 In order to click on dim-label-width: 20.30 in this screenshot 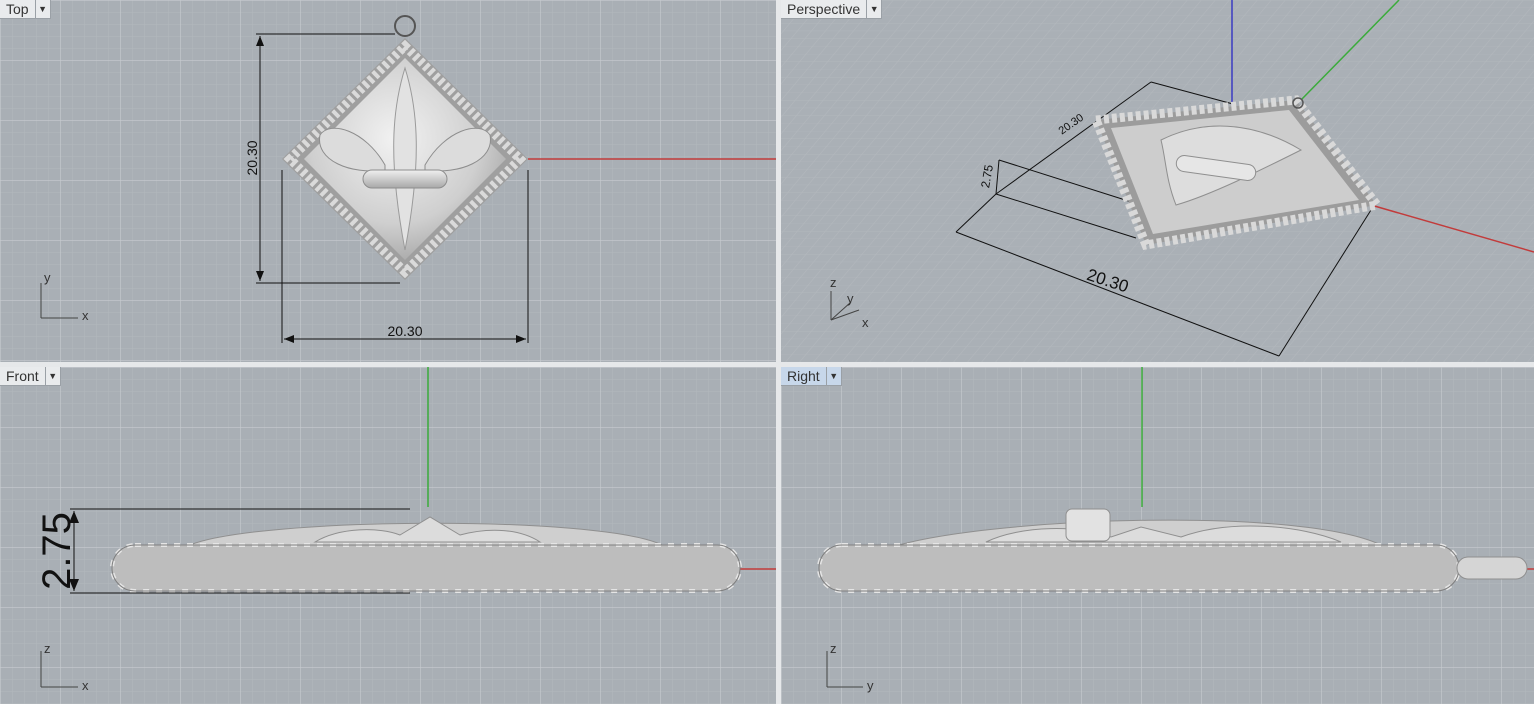, I will do `click(404, 331)`.